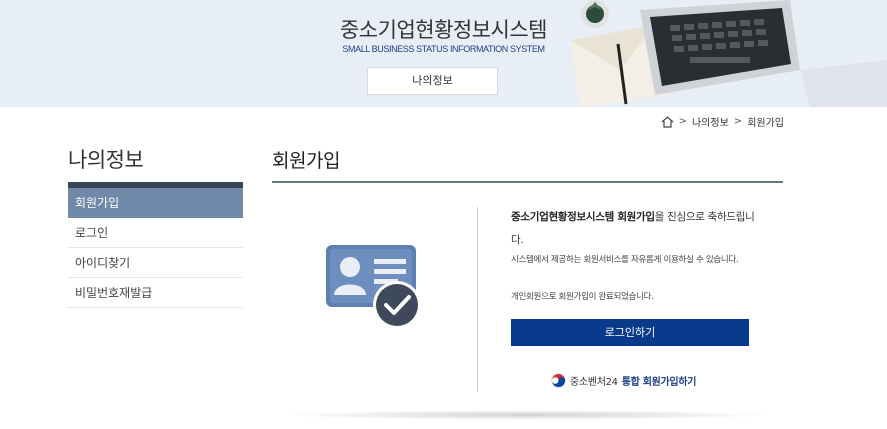 This screenshot has width=887, height=429. I want to click on welcome-message: 중소기업현황정보시스템 회원가입을 진심으로 축하드립니다., so click(636, 229).